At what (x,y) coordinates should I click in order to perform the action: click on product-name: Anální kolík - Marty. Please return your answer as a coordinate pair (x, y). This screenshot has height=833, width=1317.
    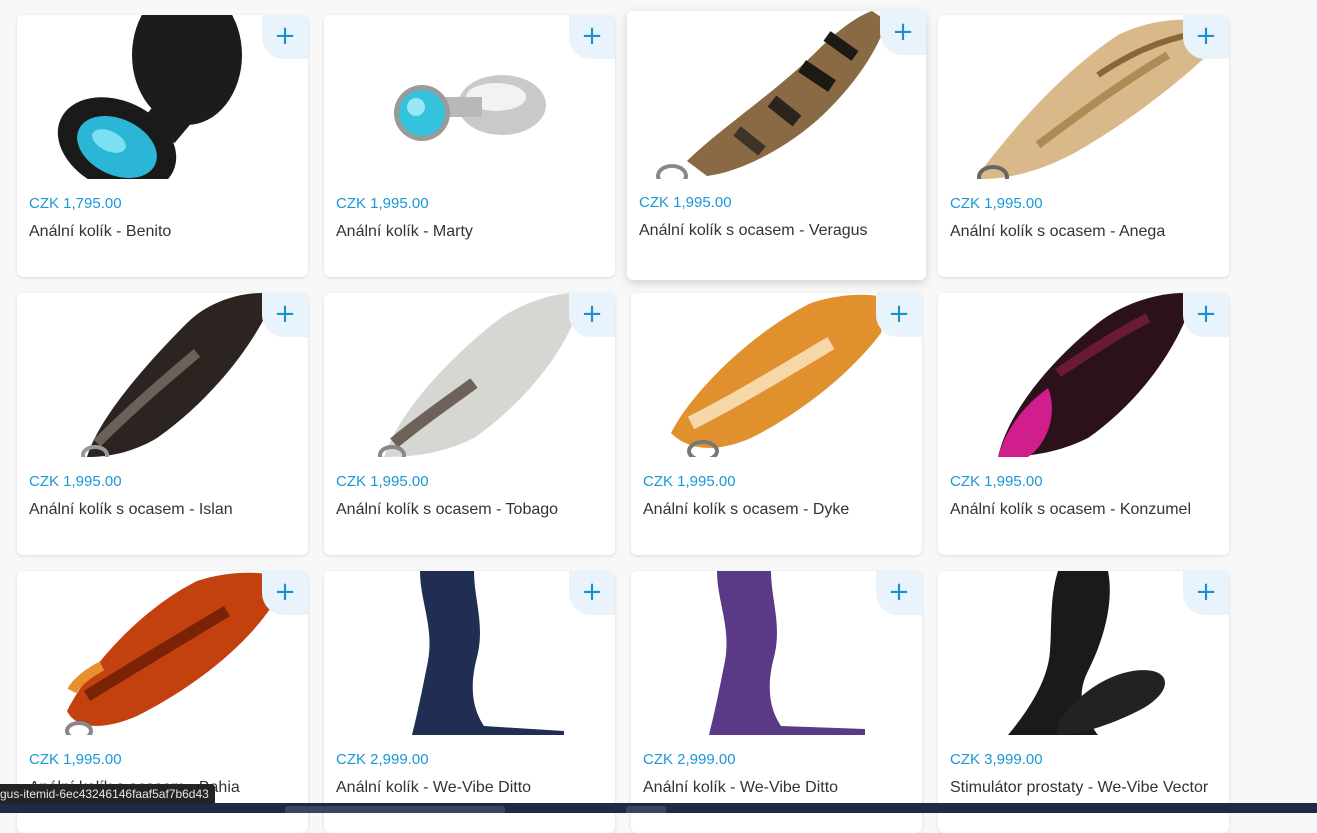
    Looking at the image, I should click on (471, 231).